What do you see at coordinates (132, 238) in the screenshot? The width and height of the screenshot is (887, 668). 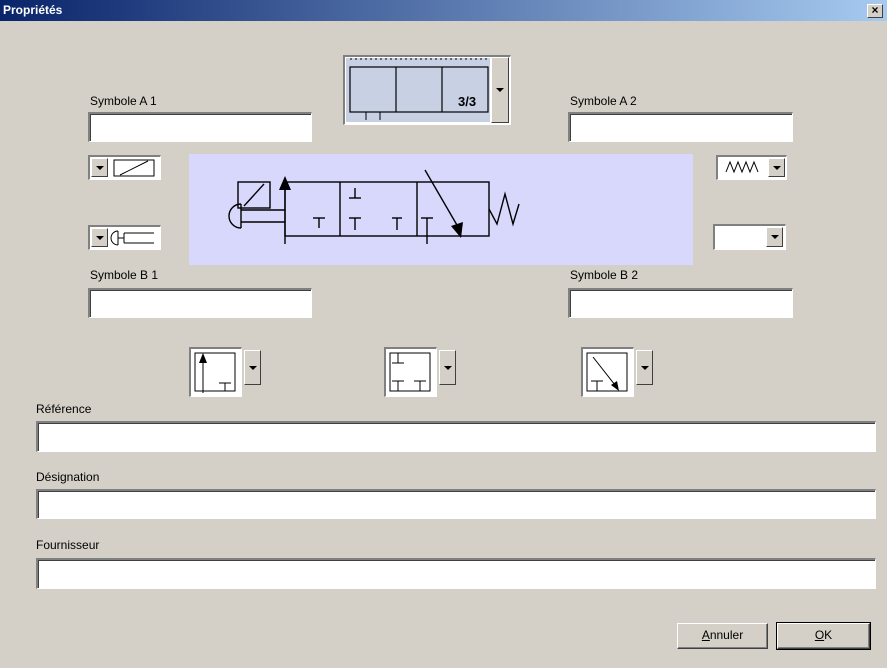 I see `push-button-icon` at bounding box center [132, 238].